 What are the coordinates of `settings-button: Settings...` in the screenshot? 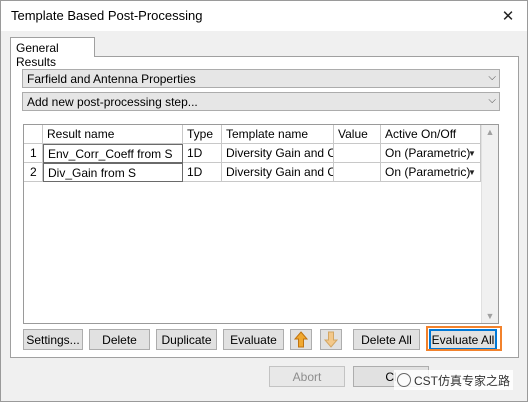 It's located at (53, 339).